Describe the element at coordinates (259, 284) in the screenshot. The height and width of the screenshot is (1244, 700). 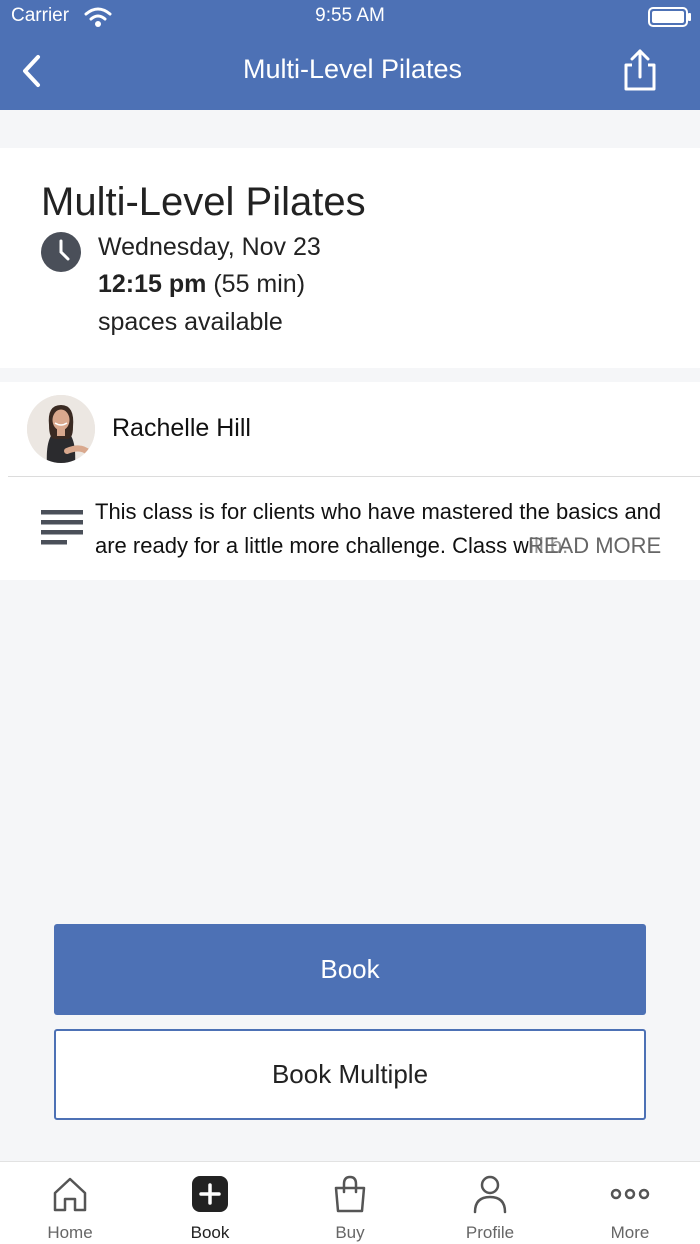
I see `class-duration: (55 min)` at that location.